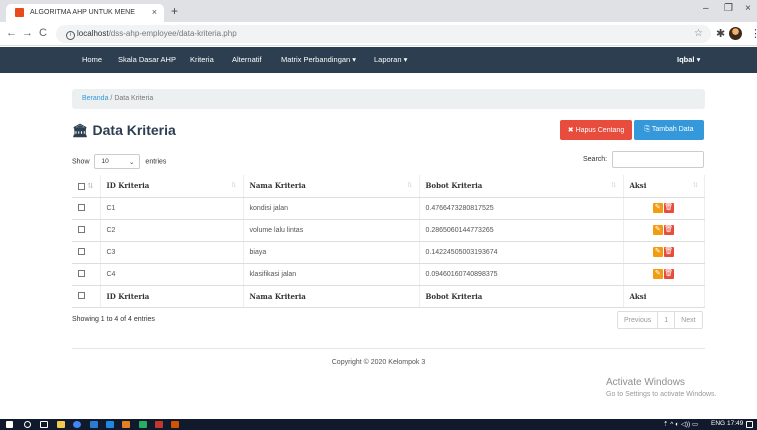 The image size is (757, 430). What do you see at coordinates (126, 424) in the screenshot?
I see `xampp-icon` at bounding box center [126, 424].